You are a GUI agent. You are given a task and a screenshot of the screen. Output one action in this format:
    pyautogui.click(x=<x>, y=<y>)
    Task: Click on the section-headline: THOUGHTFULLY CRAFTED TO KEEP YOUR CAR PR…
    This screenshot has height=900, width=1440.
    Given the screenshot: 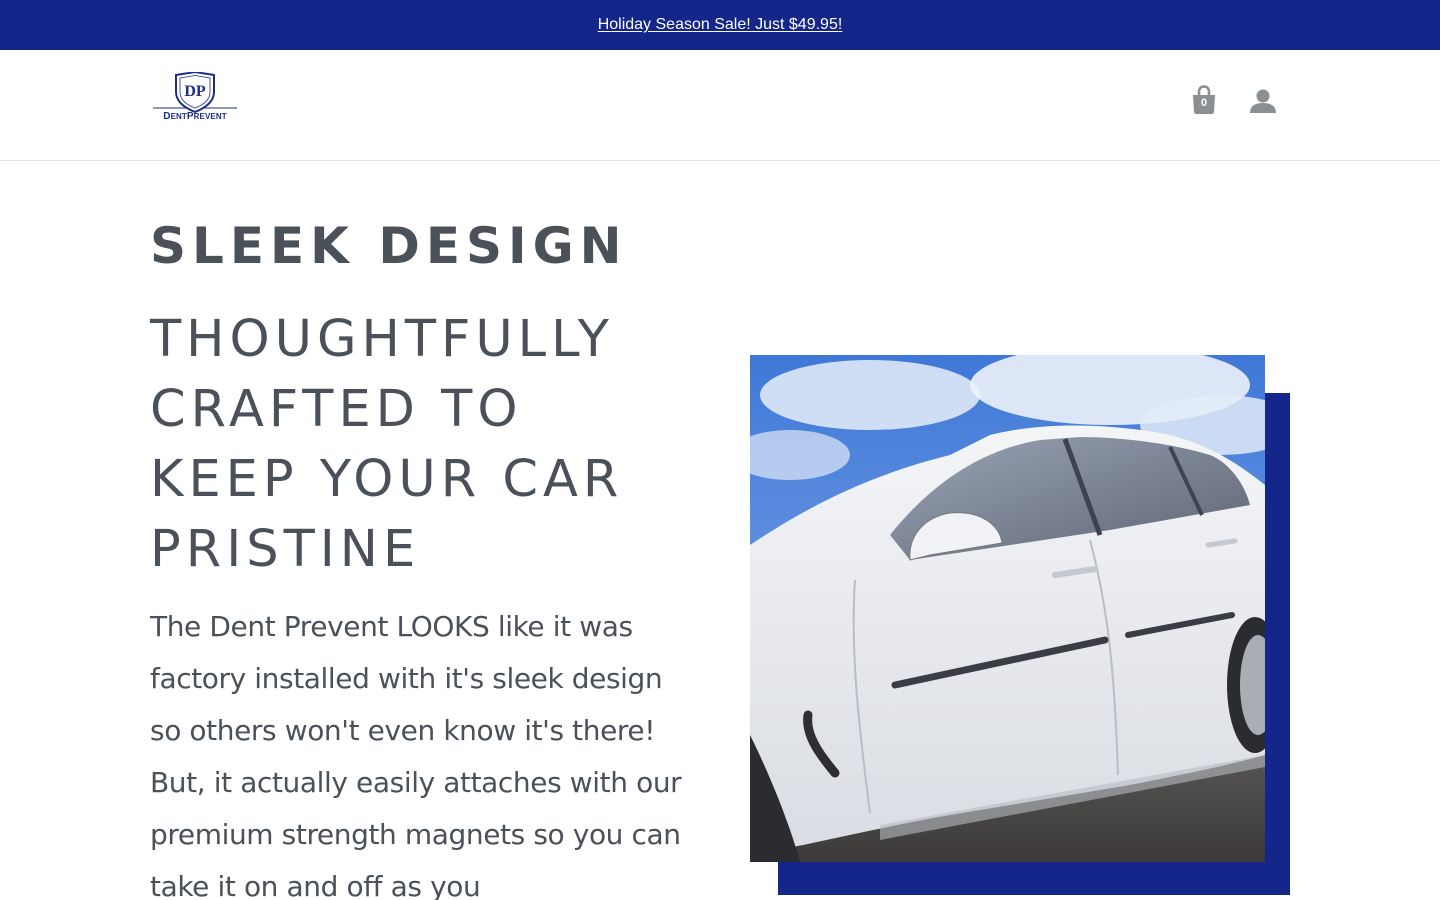 What is the action you would take?
    pyautogui.click(x=430, y=445)
    